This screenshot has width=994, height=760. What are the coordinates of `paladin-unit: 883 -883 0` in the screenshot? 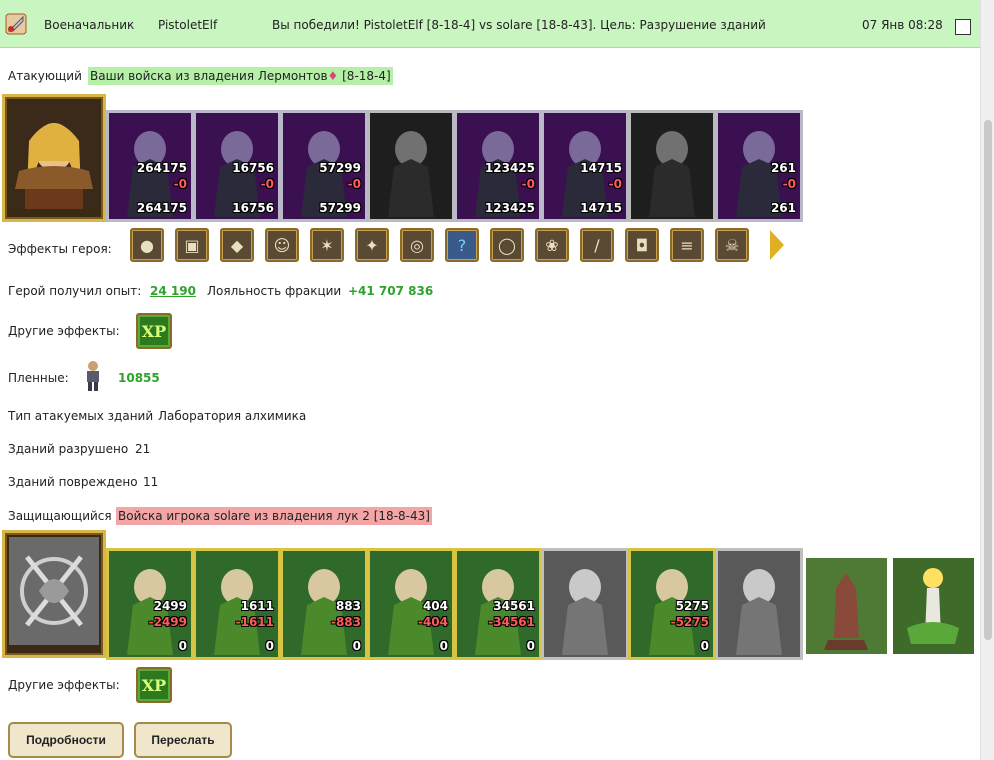 It's located at (324, 604).